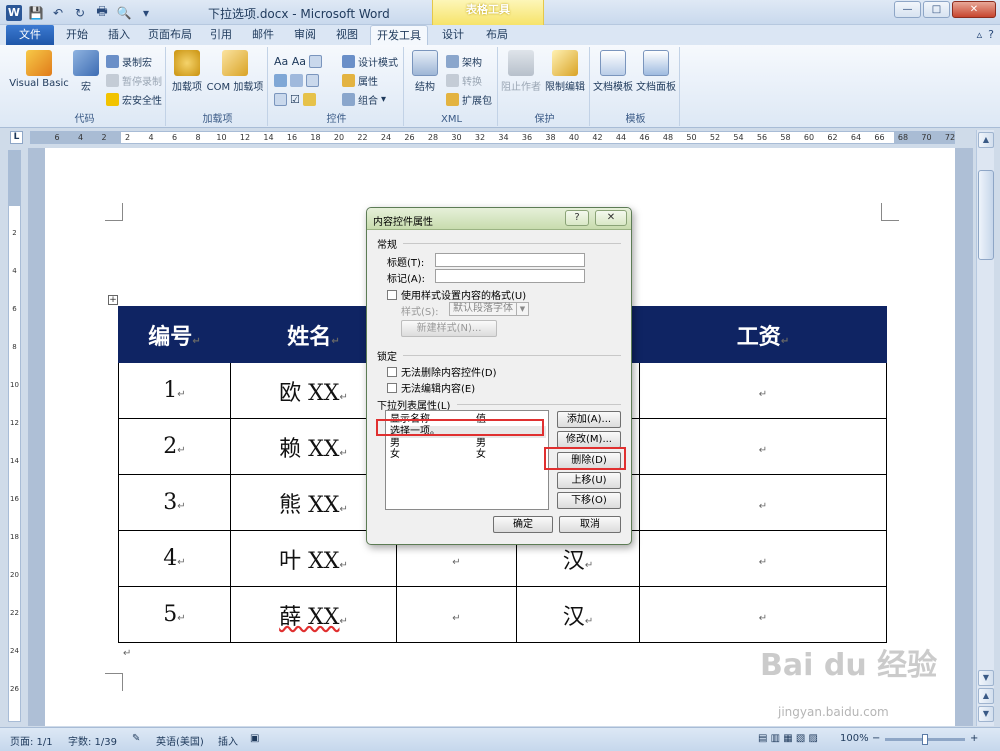  I want to click on checkbox-control-icon: ☑, so click(295, 99).